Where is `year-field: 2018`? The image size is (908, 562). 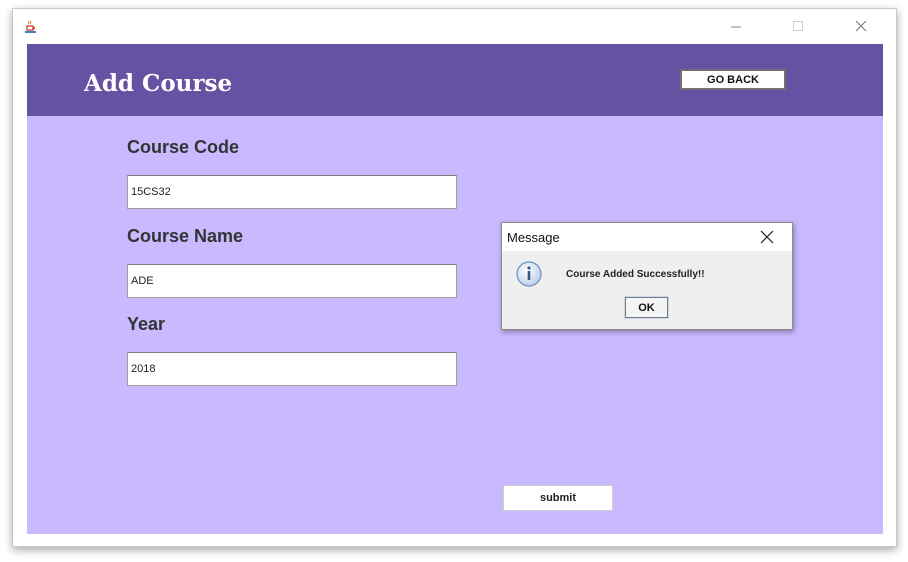 year-field: 2018 is located at coordinates (292, 369).